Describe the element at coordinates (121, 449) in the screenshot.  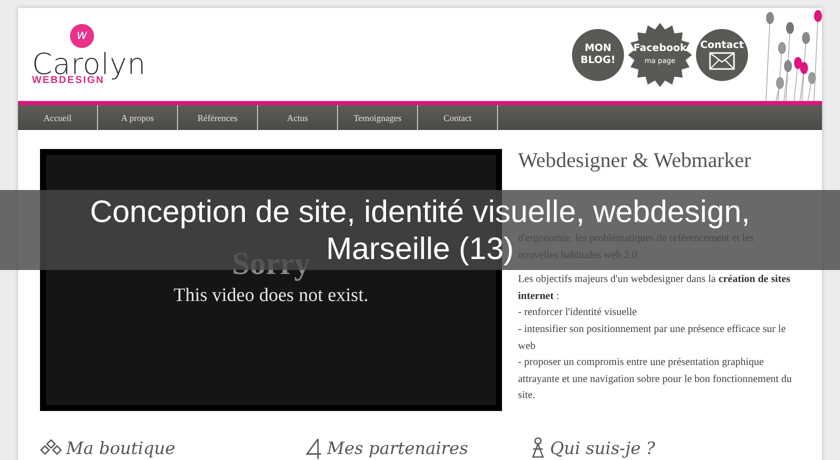
I see `section-title: Ma boutique` at that location.